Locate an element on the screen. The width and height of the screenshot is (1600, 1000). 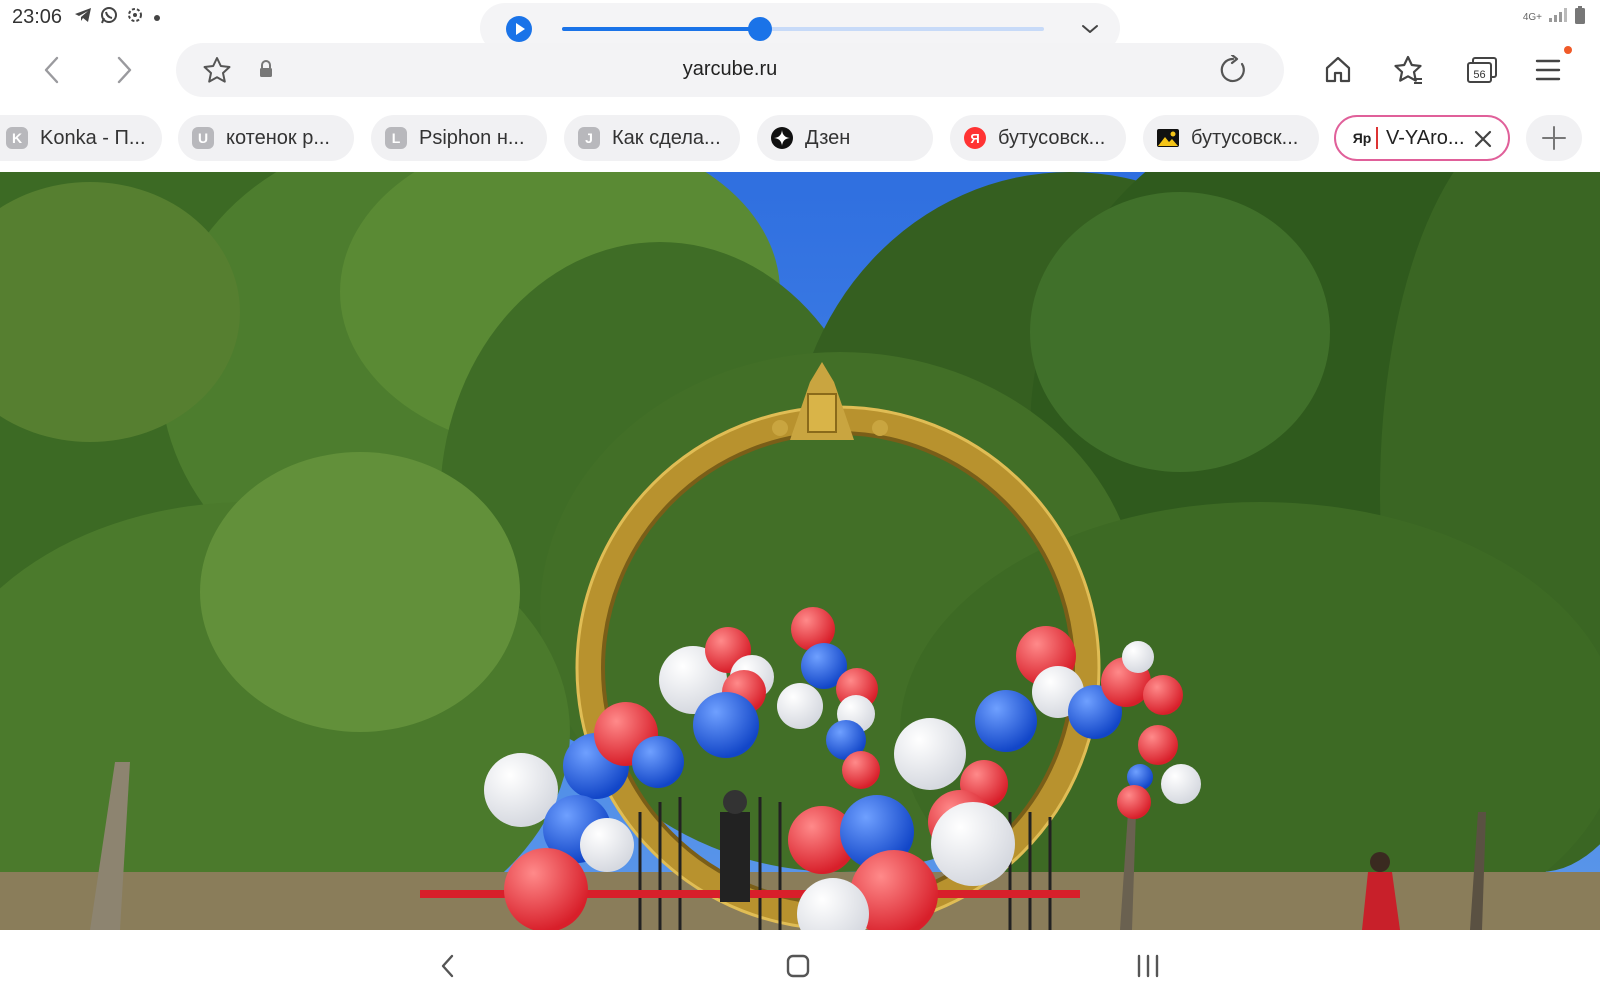
media-progress-thumb is located at coordinates (759, 29).